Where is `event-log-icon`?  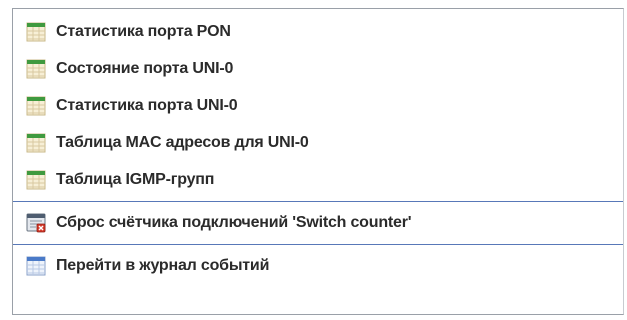 event-log-icon is located at coordinates (36, 266).